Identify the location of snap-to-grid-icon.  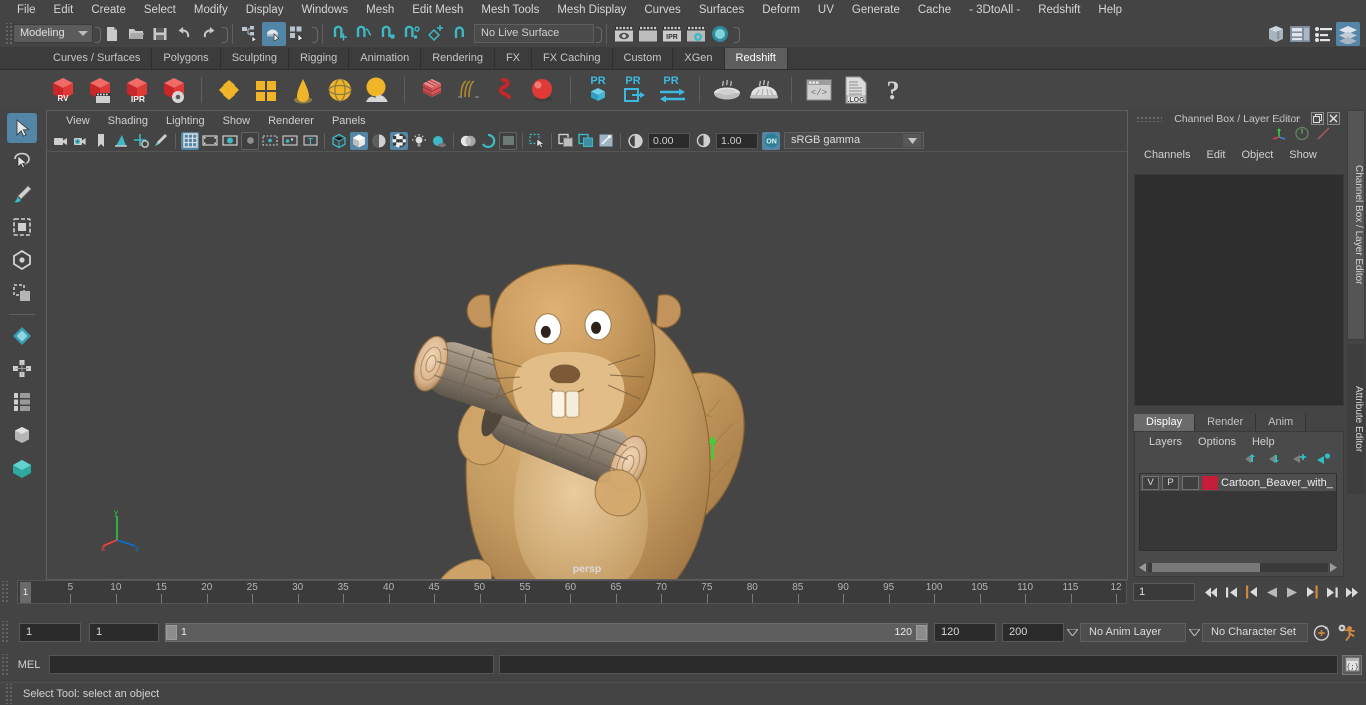
(340, 34).